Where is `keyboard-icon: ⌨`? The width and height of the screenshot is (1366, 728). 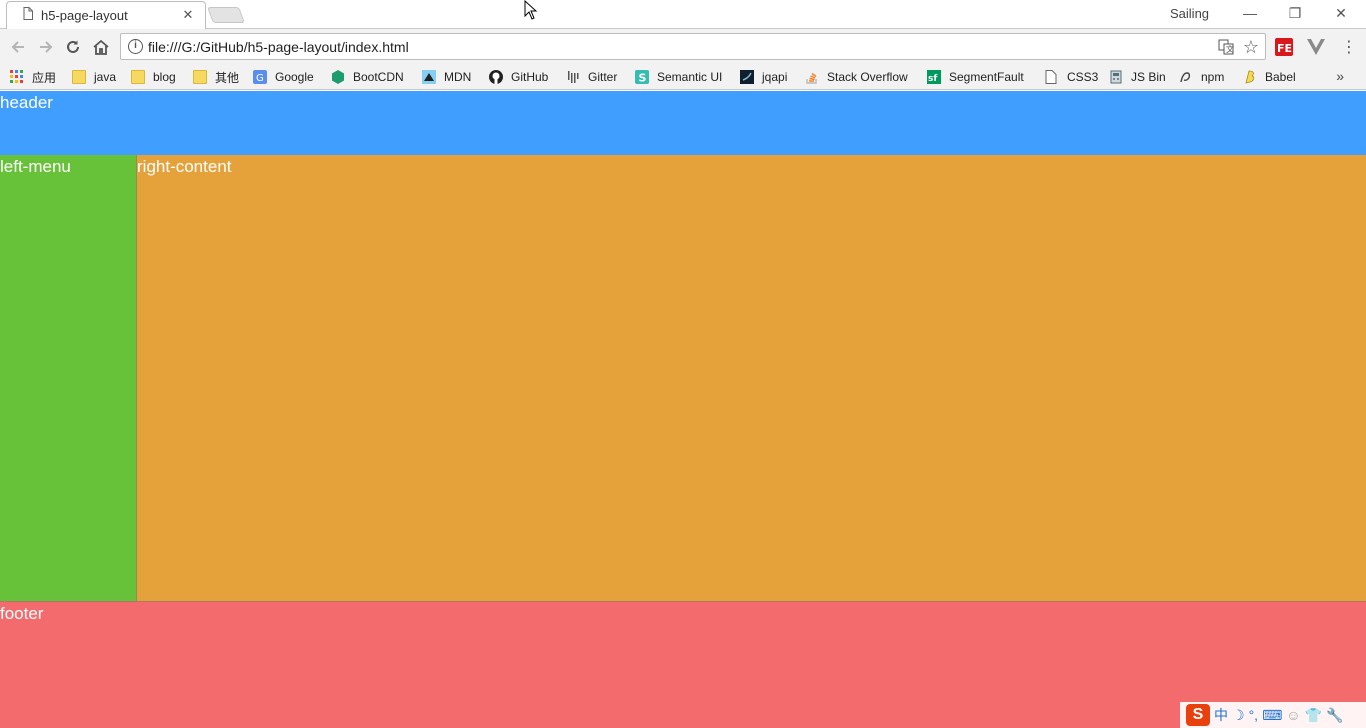
keyboard-icon: ⌨ is located at coordinates (1272, 715).